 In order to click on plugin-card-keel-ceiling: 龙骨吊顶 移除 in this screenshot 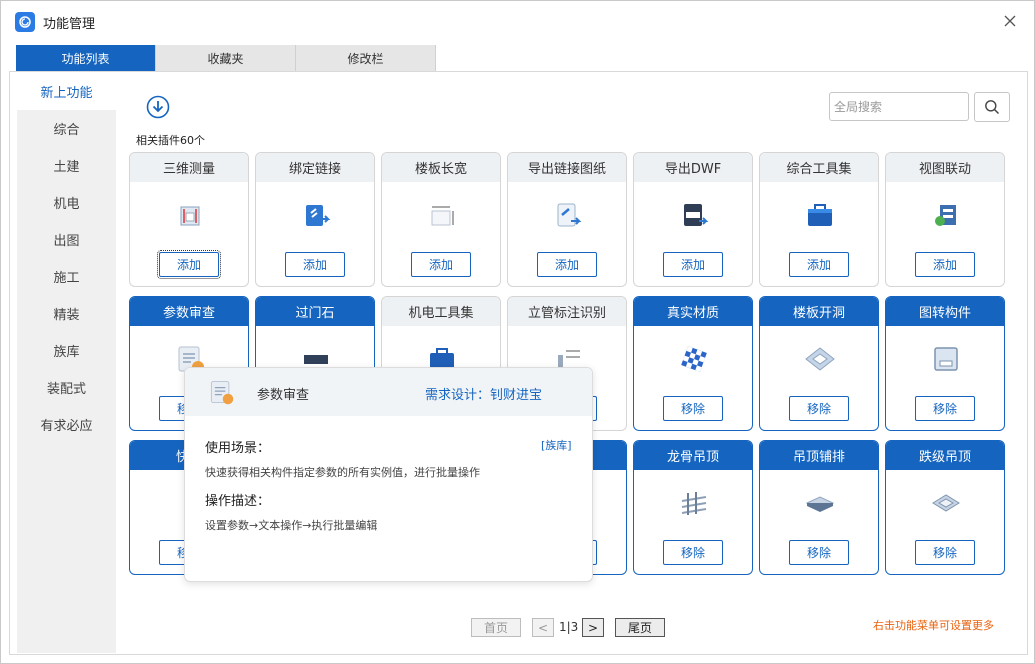, I will do `click(693, 507)`.